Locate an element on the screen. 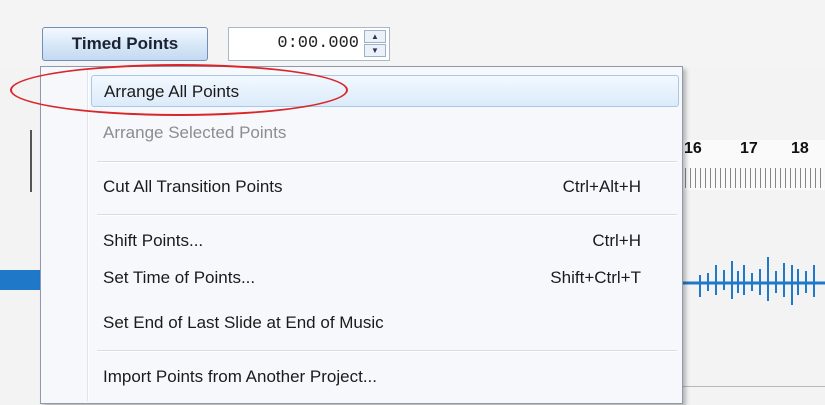 This screenshot has width=825, height=405. time-input: 0:00.000 ▲ ▼ is located at coordinates (309, 44).